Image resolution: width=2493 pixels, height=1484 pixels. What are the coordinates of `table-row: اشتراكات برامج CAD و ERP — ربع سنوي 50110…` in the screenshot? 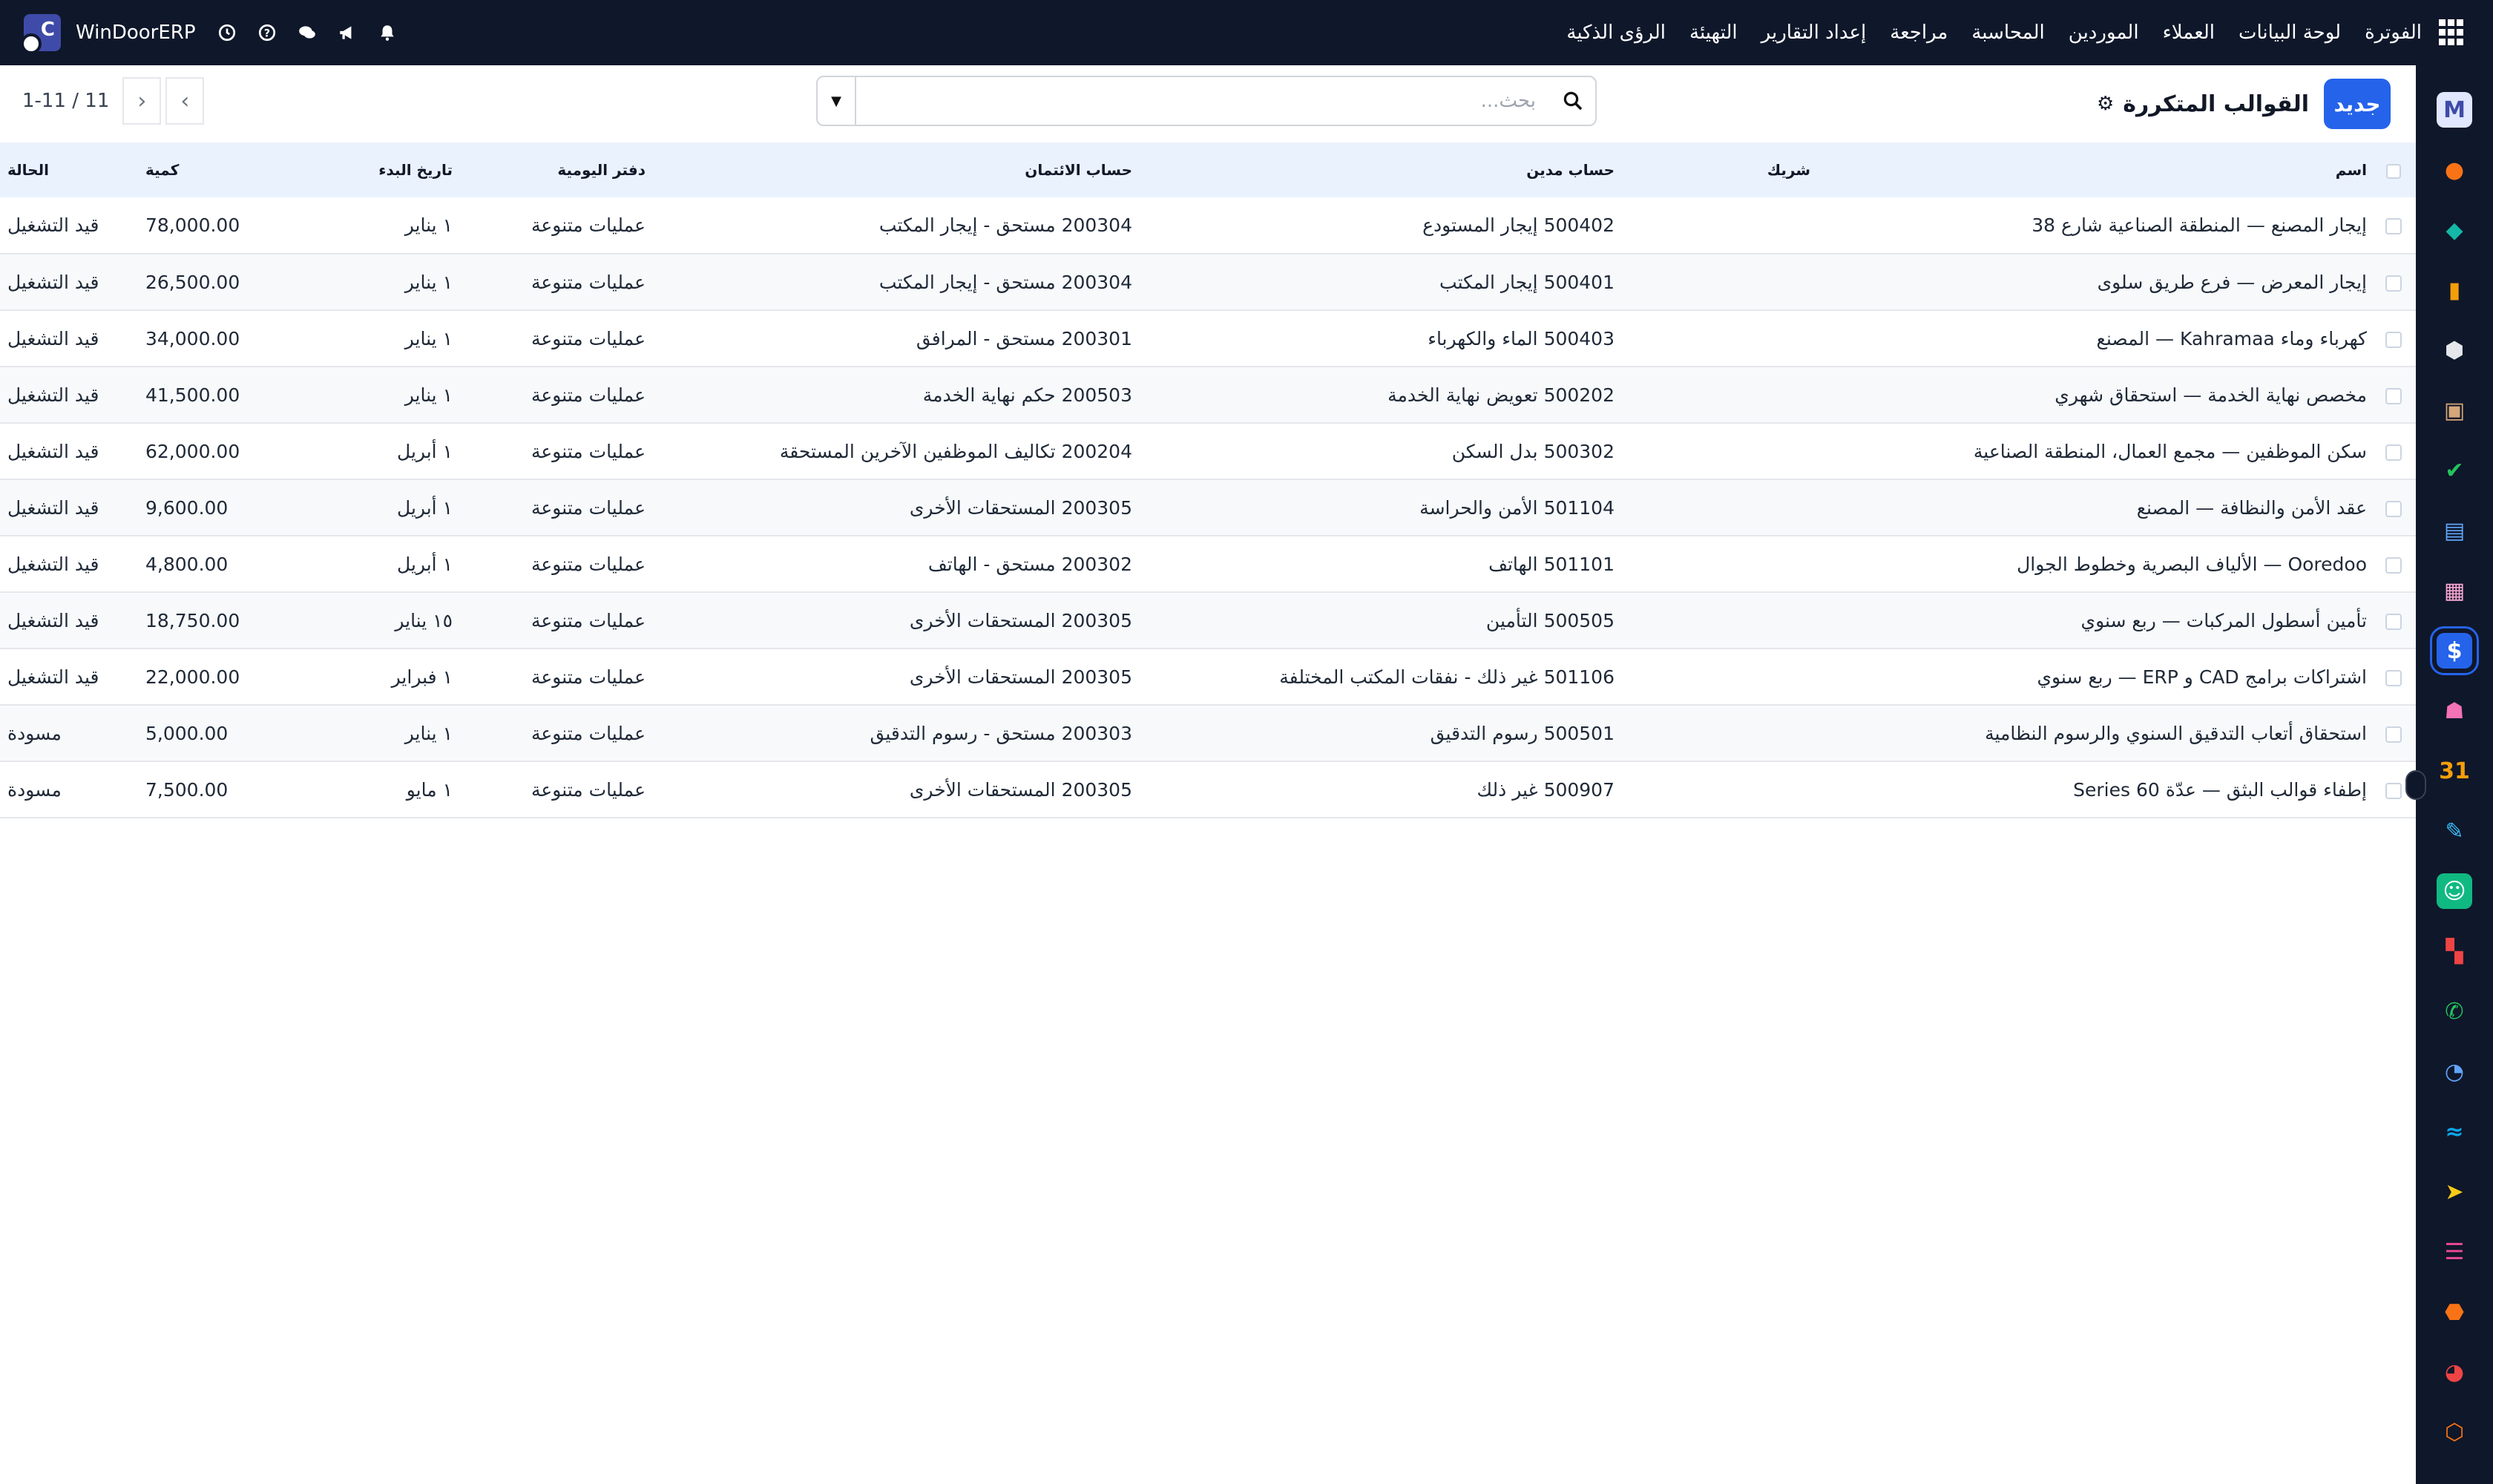 It's located at (1208, 677).